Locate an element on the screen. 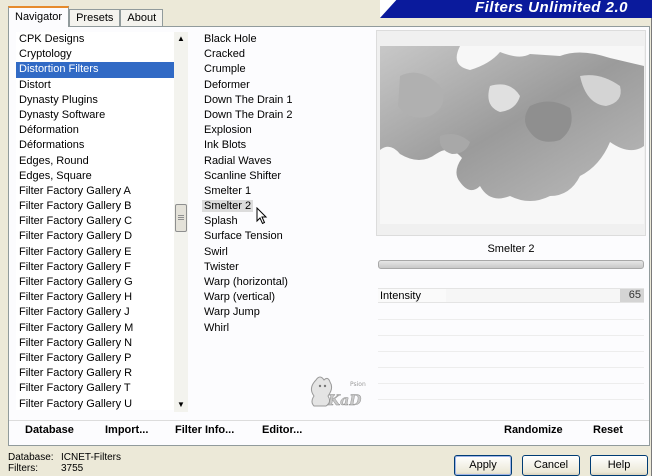 The height and width of the screenshot is (476, 652). status-filters-label: Filters: is located at coordinates (23, 468).